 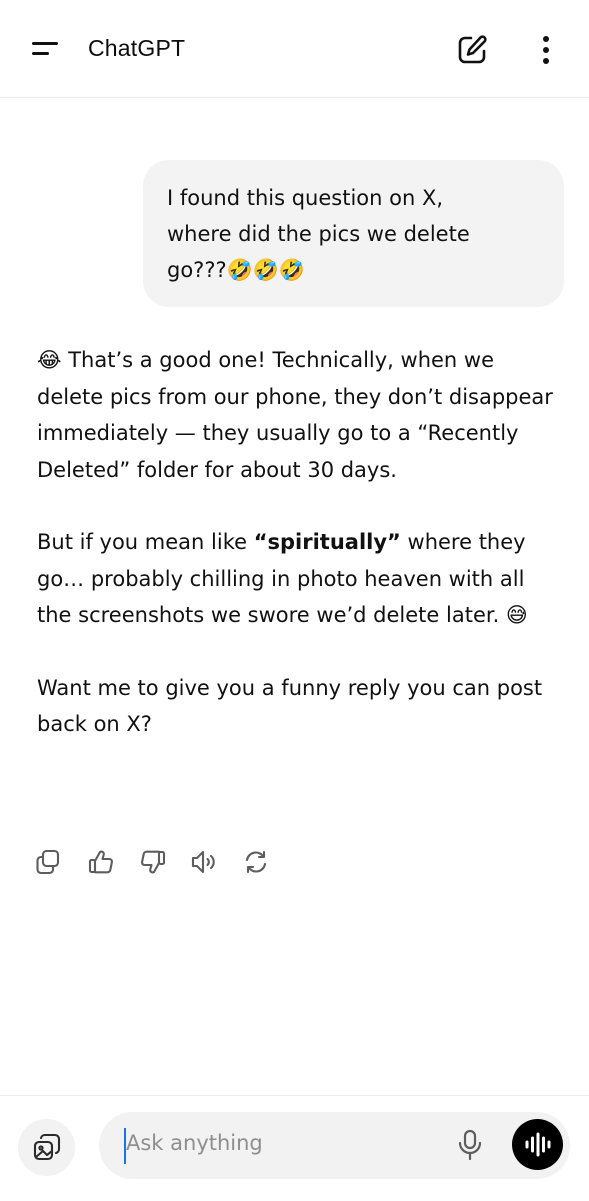 I want to click on more-options-button, so click(x=546, y=50).